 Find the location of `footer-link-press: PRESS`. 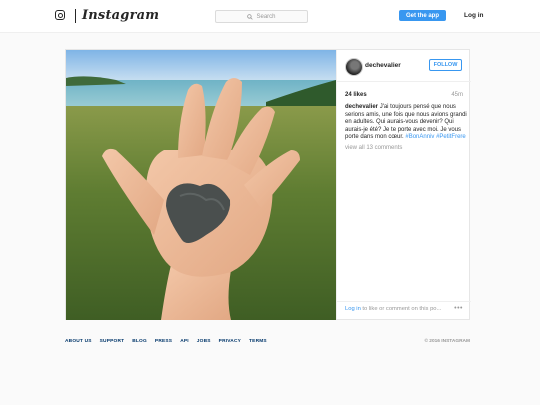

footer-link-press: PRESS is located at coordinates (163, 341).